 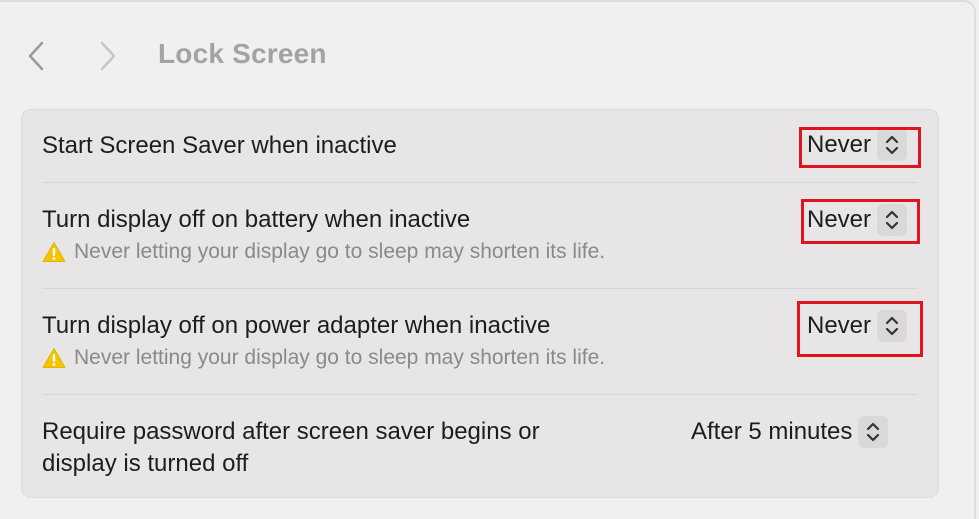 I want to click on require-password-popup: After 5 minutes, so click(x=790, y=432).